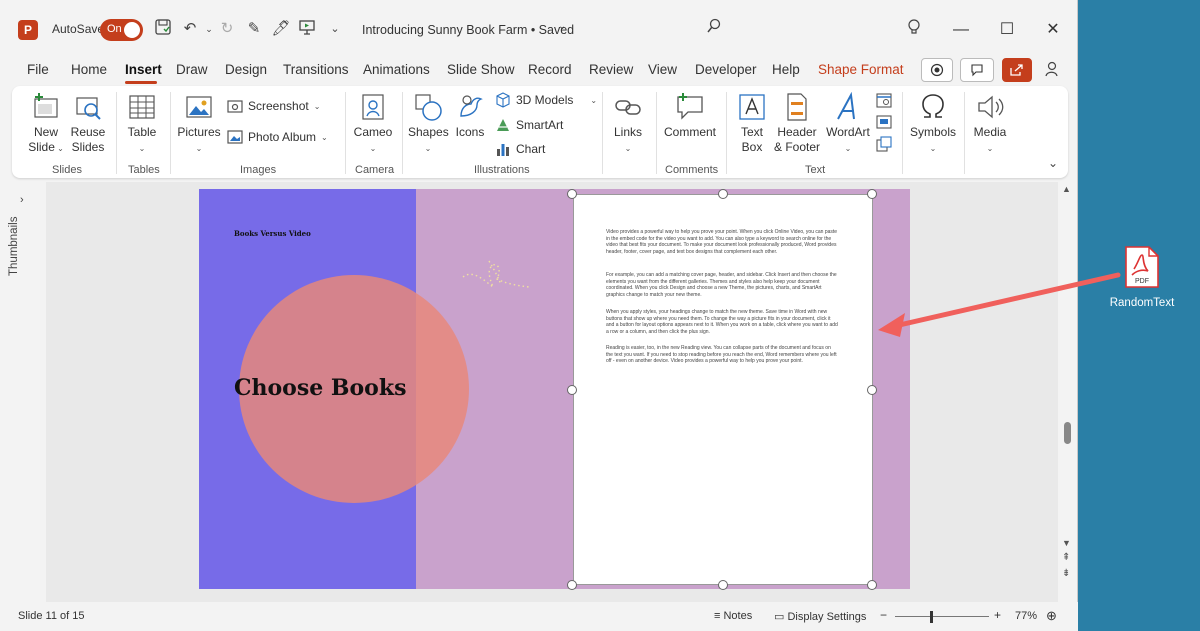  What do you see at coordinates (428, 124) in the screenshot?
I see `shapes-button: Shapes ⌄` at bounding box center [428, 124].